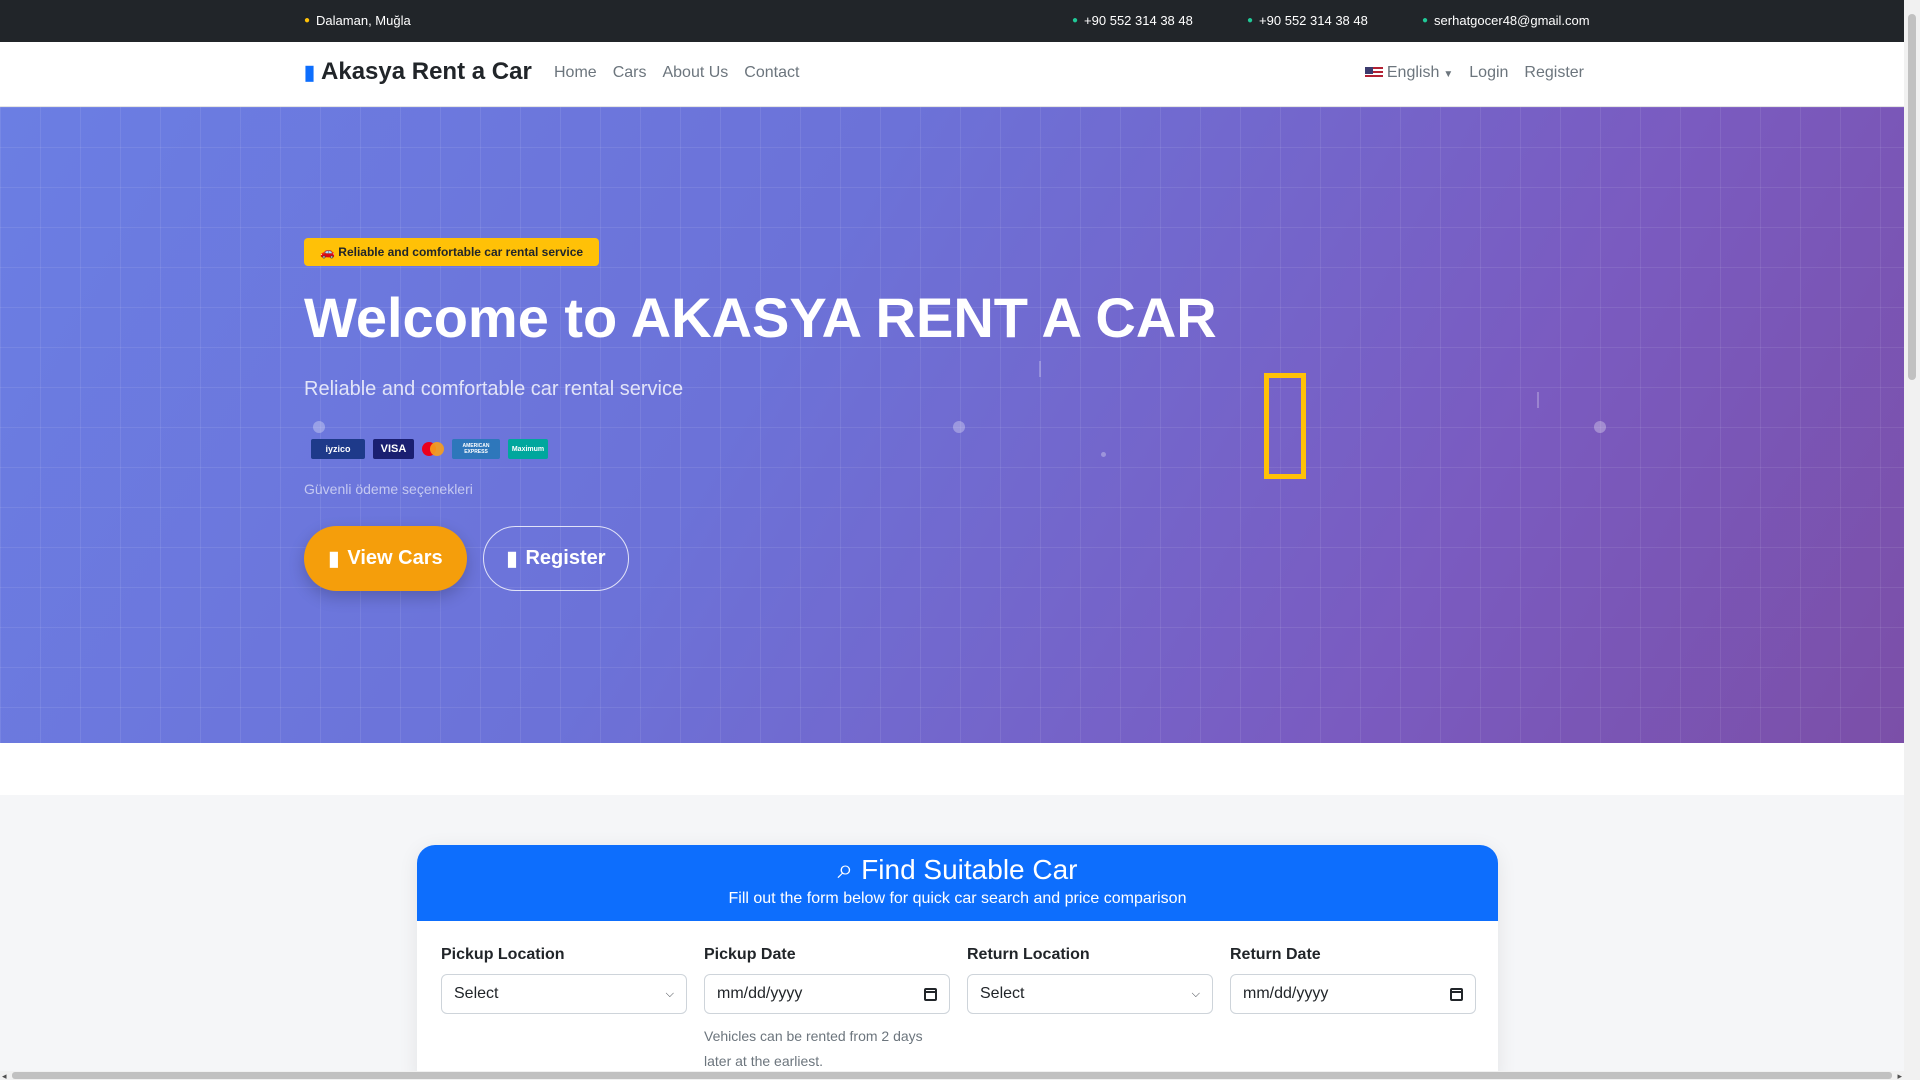 The image size is (1920, 1080). What do you see at coordinates (630, 73) in the screenshot?
I see `nav-cars: Cars` at bounding box center [630, 73].